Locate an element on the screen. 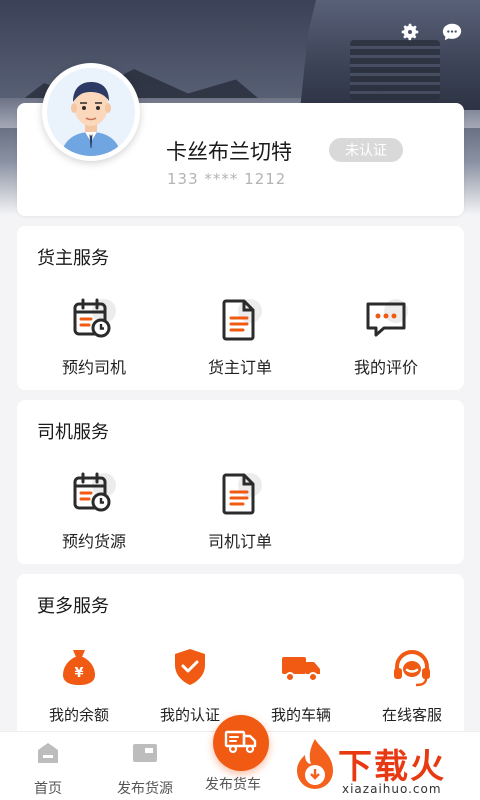  section-title: 更多服务 is located at coordinates (73, 606).